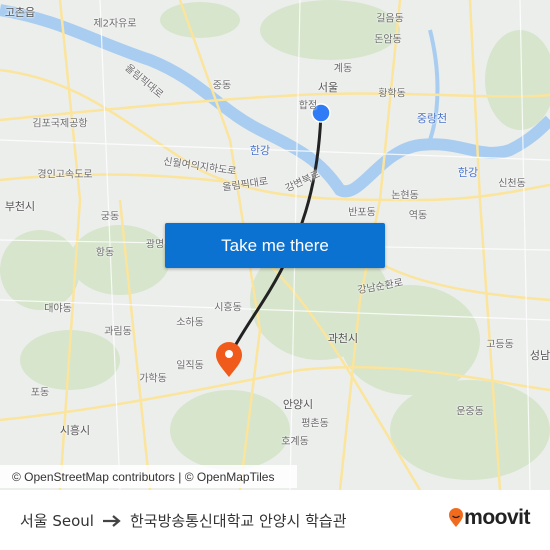 This screenshot has width=550, height=550. I want to click on map-label: 일직동, so click(190, 366).